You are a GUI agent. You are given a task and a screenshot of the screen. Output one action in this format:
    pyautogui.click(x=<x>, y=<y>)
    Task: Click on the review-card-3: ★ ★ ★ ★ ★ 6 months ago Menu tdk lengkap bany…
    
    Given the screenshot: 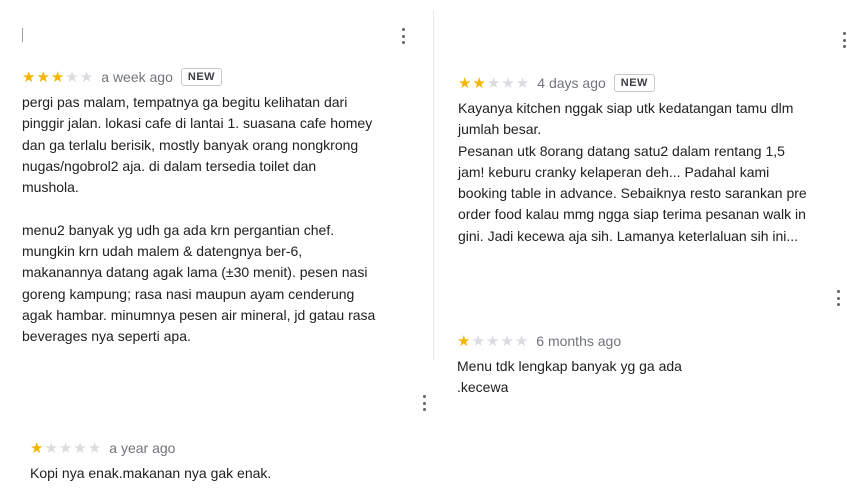 What is the action you would take?
    pyautogui.click(x=642, y=345)
    